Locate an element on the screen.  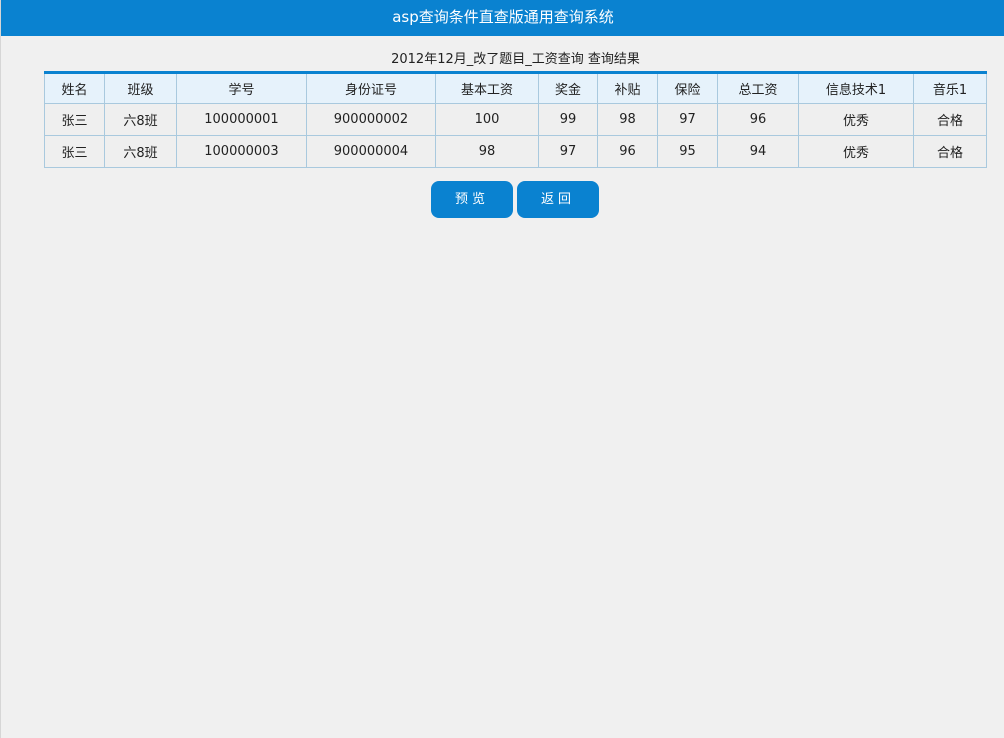
column-header-total-salary: 总工资 is located at coordinates (758, 88).